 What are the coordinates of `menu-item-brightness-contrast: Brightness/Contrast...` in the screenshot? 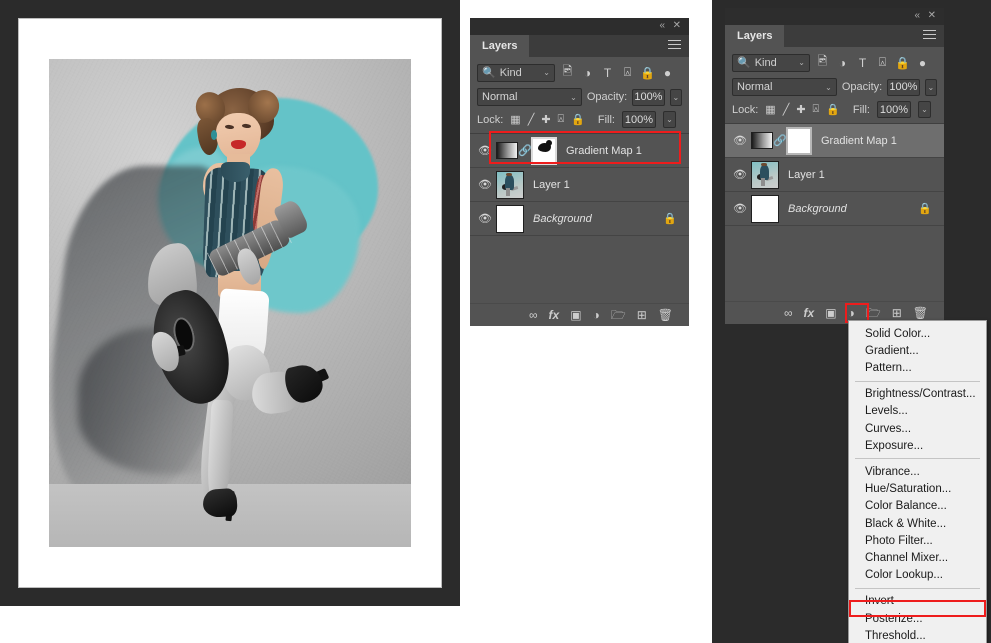 It's located at (917, 394).